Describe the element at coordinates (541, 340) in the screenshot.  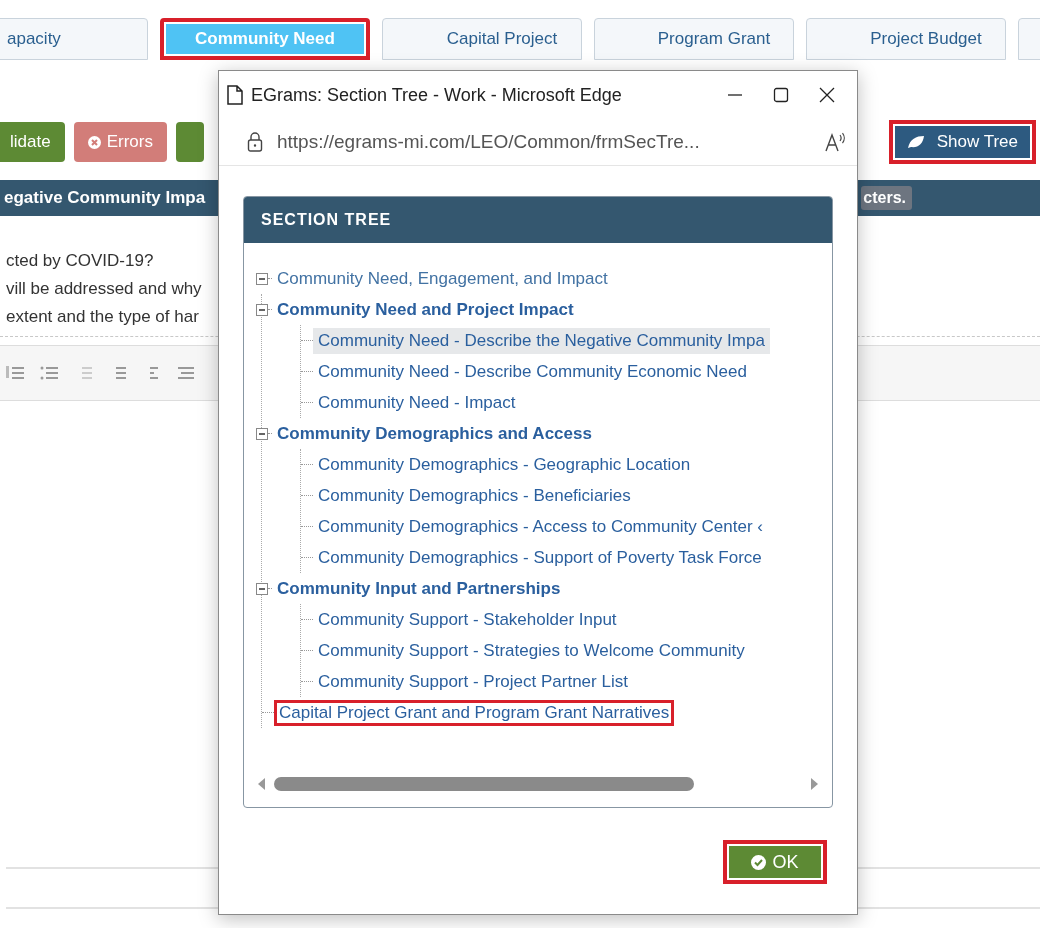
I see `tree-item: Community Need - Describe the Negative Community Impa` at that location.